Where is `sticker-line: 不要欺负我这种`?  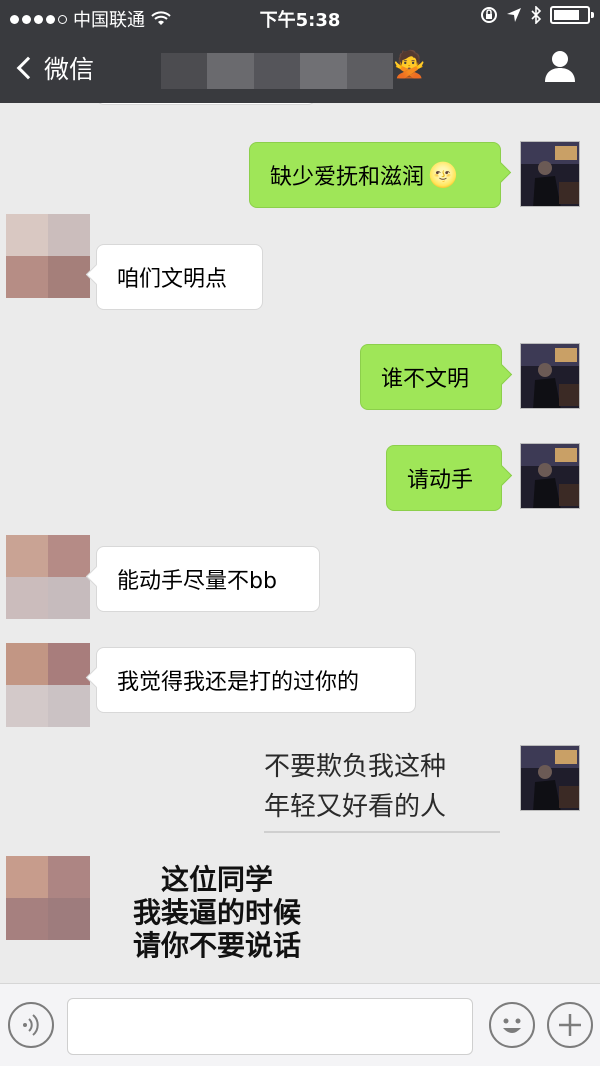
sticker-line: 不要欺负我这种 is located at coordinates (355, 767).